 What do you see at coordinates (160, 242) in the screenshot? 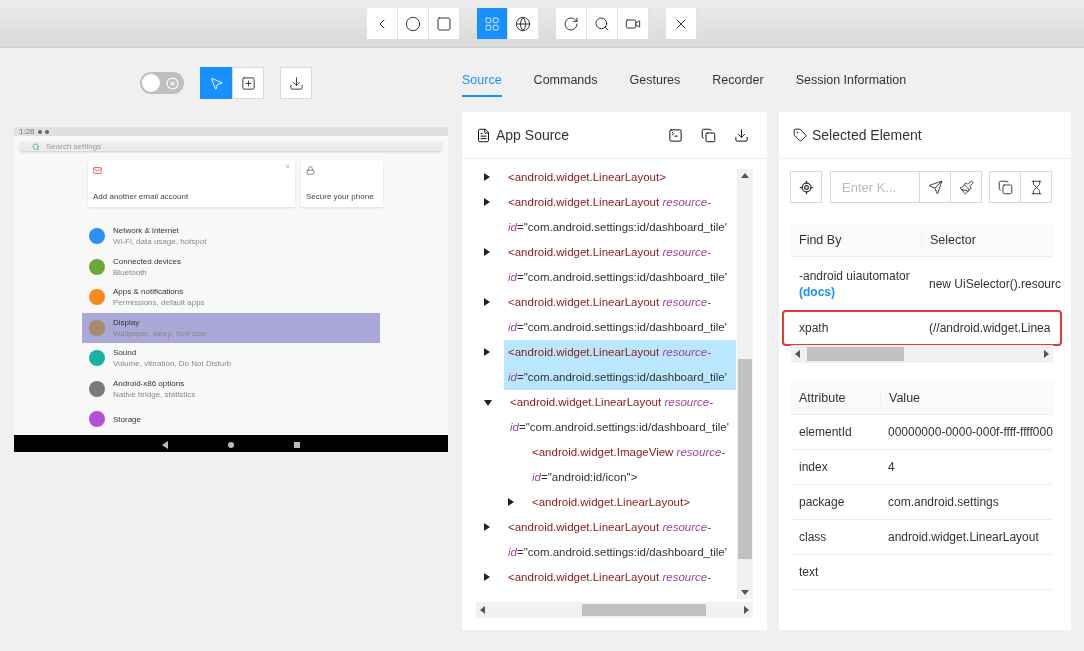
I see `item-subtitle: Wi-Fi, data usage, hotspot` at bounding box center [160, 242].